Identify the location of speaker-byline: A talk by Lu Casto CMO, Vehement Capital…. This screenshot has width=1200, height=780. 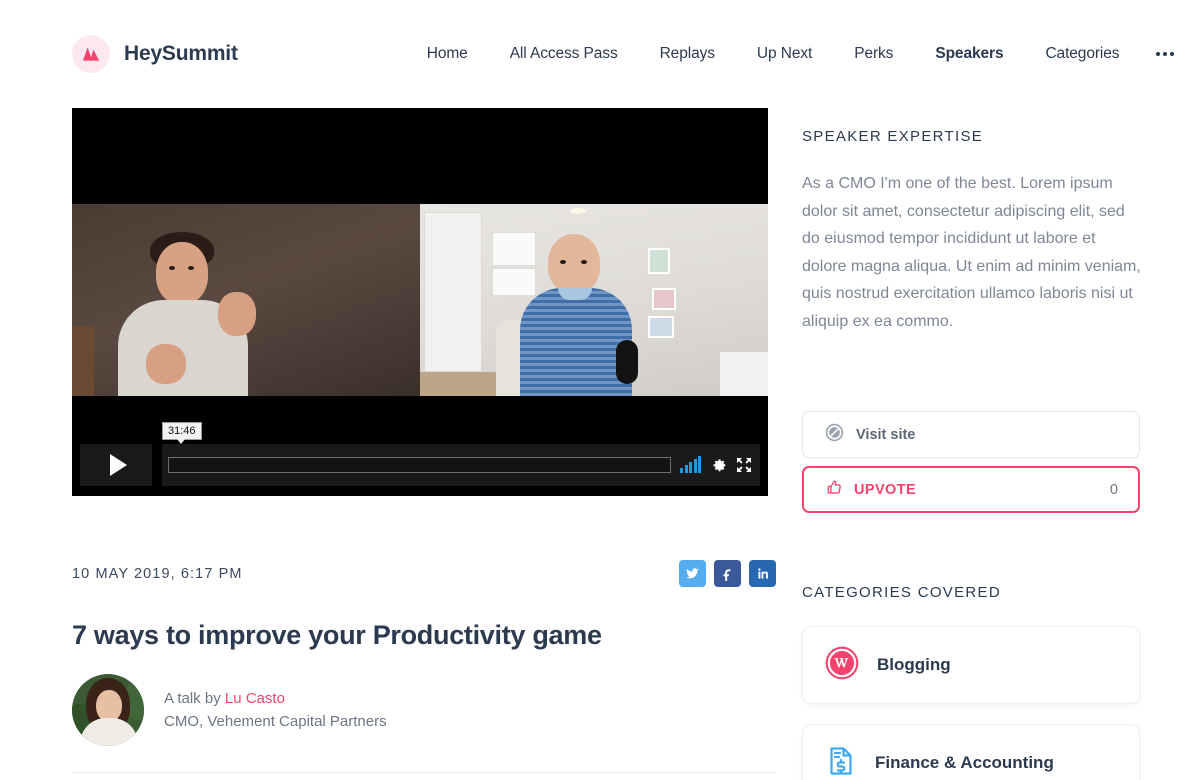
(229, 710).